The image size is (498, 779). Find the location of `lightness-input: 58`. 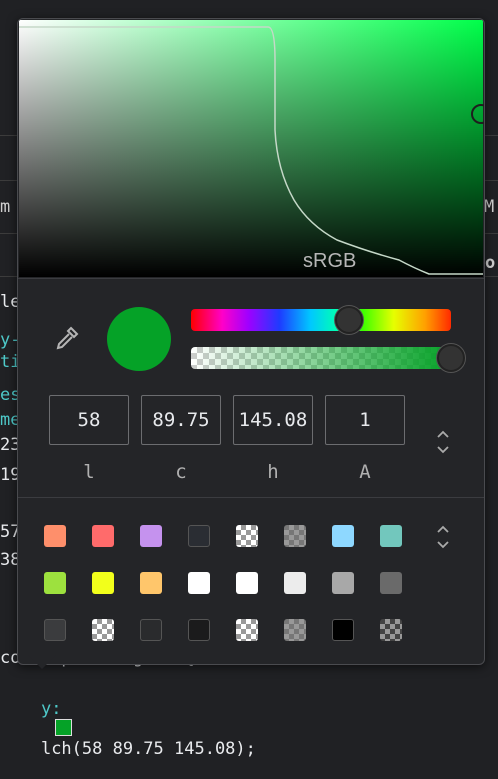

lightness-input: 58 is located at coordinates (89, 420).